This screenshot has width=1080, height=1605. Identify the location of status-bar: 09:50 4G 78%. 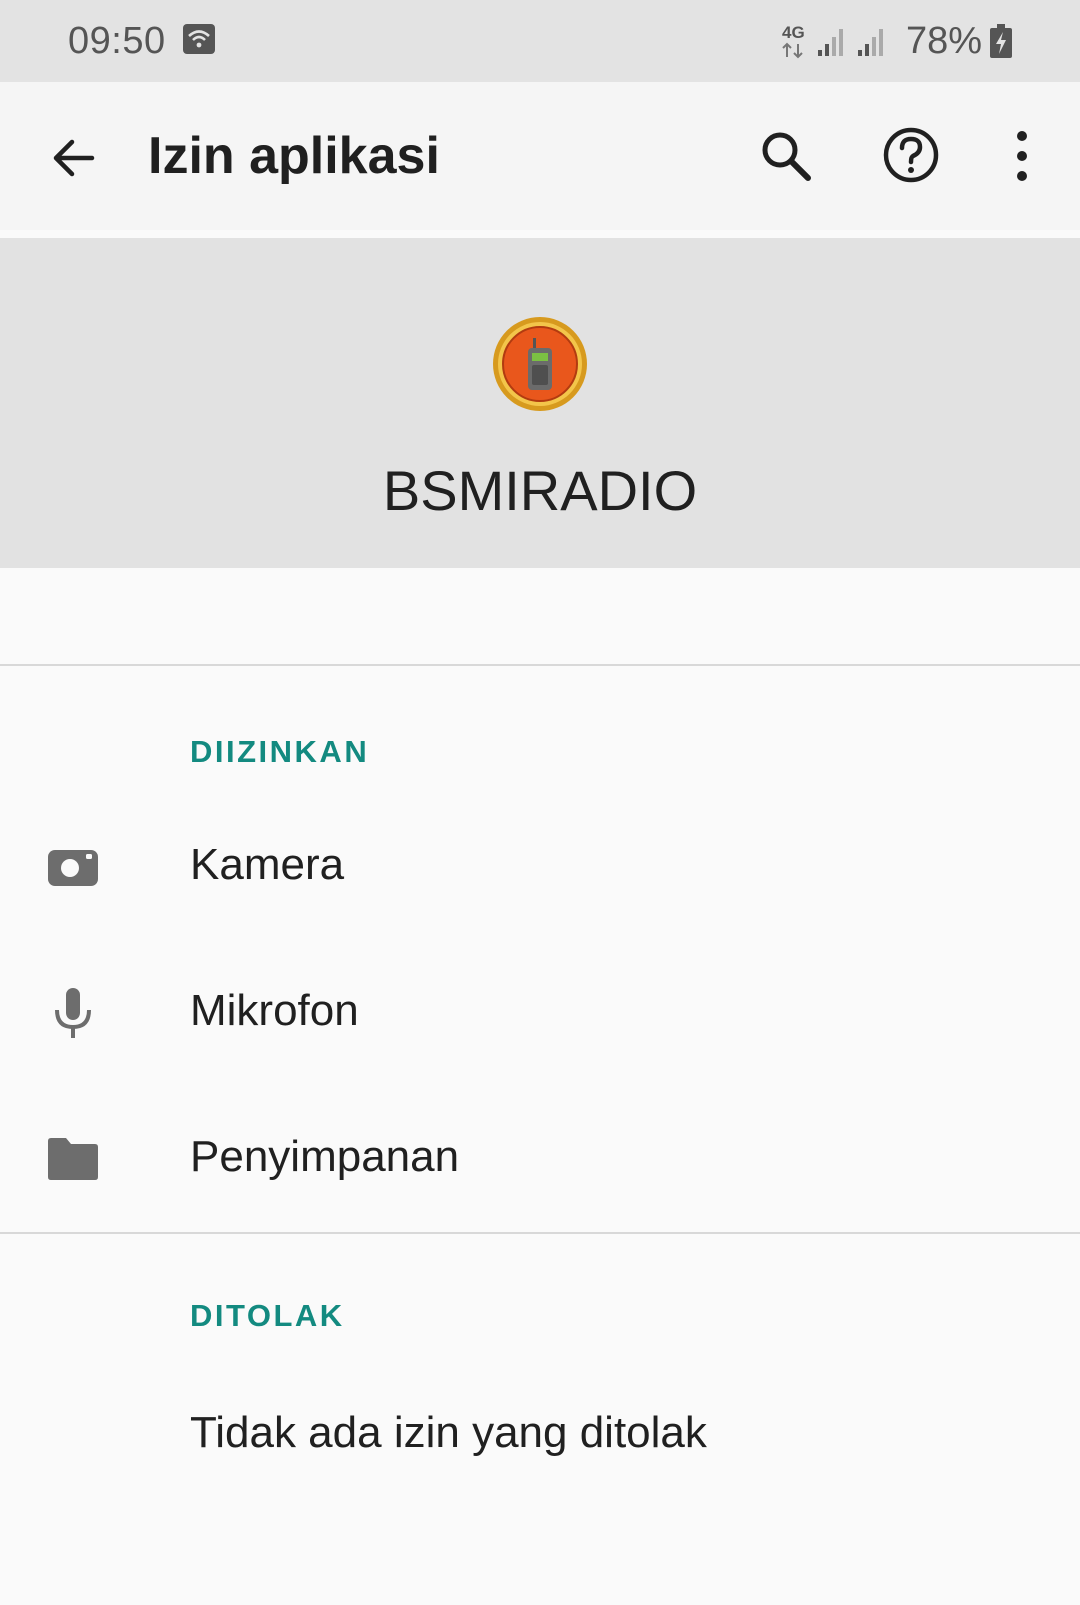
(540, 41).